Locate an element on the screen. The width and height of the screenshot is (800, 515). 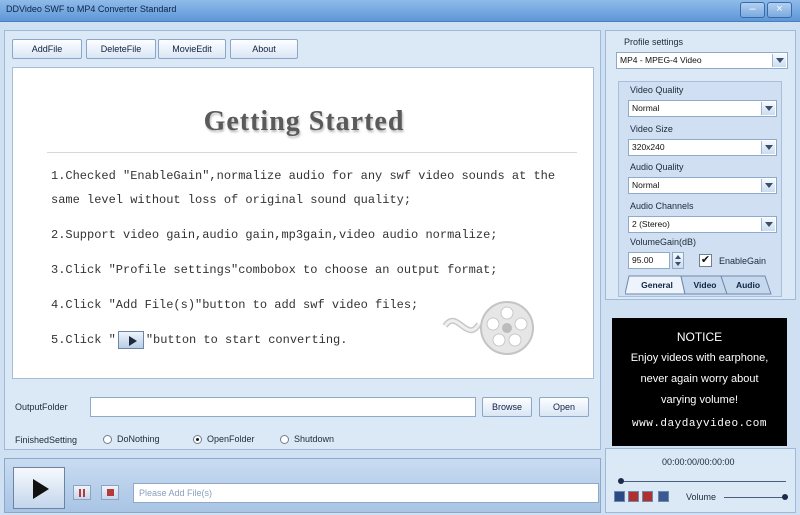
start-convert-button is located at coordinates (39, 488).